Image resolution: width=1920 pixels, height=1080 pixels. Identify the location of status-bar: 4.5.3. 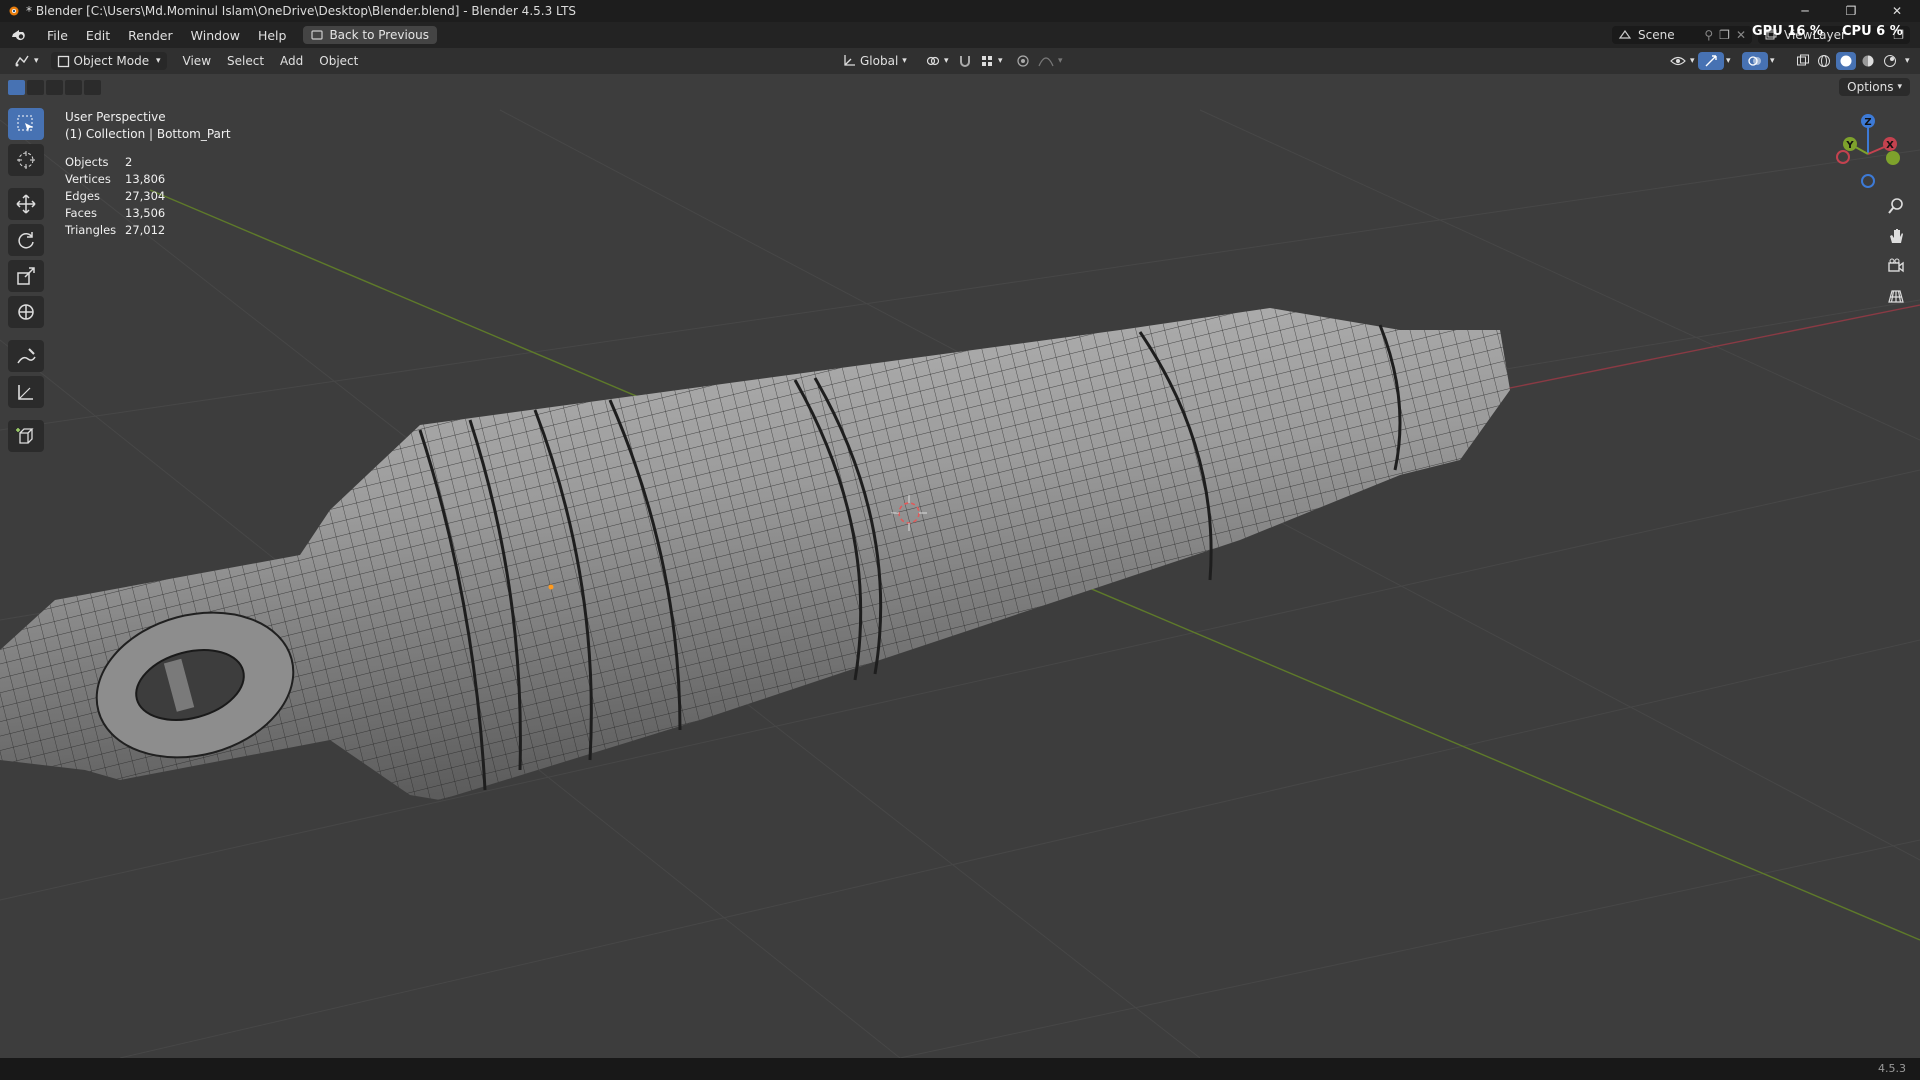
(960, 1069).